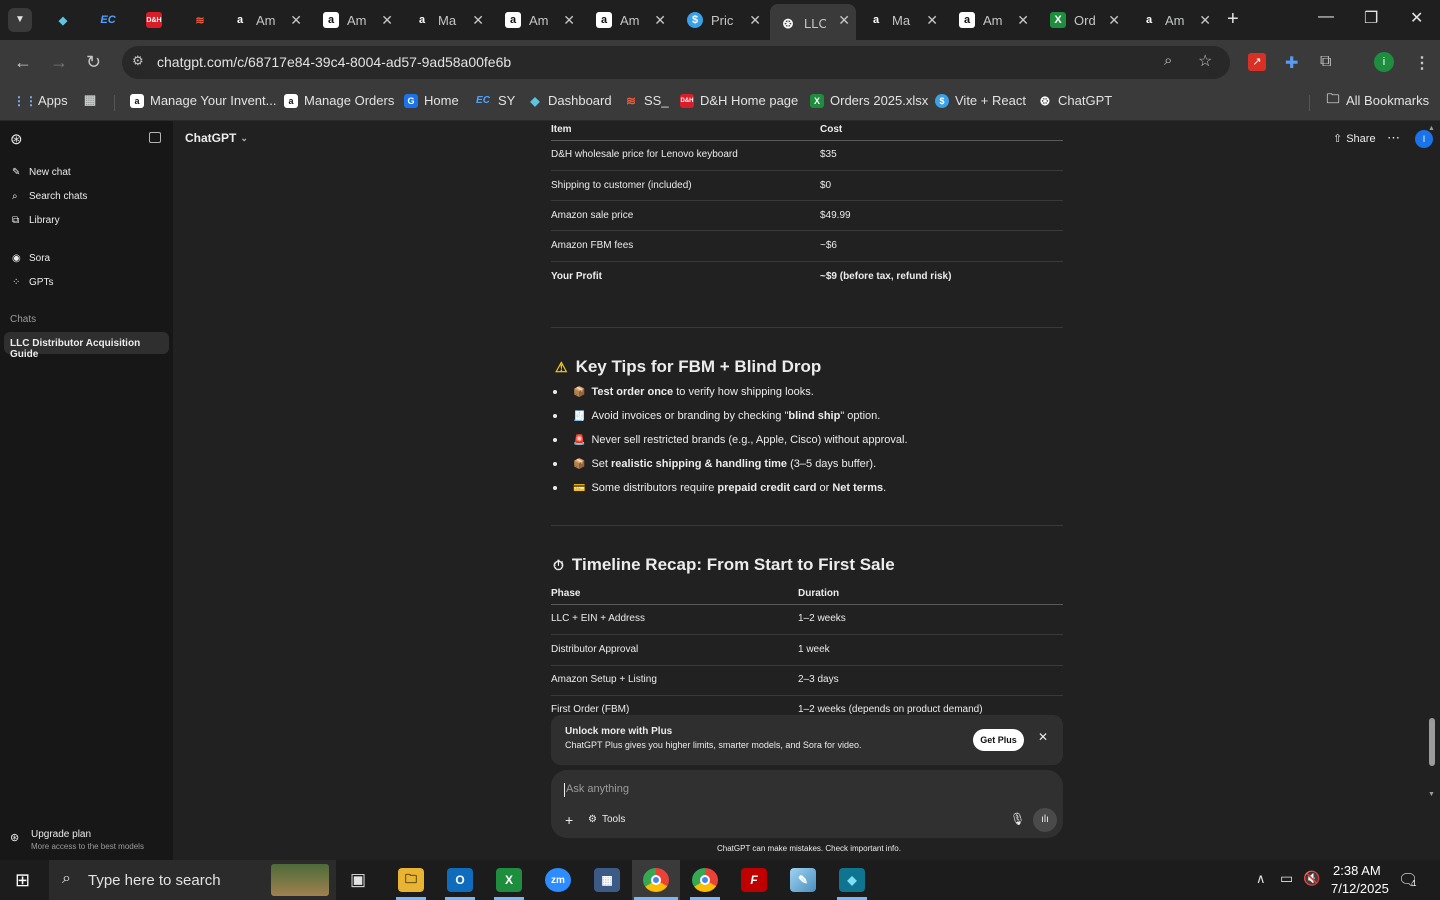 The height and width of the screenshot is (900, 1440). I want to click on share-button: ⇧ Share, so click(1354, 139).